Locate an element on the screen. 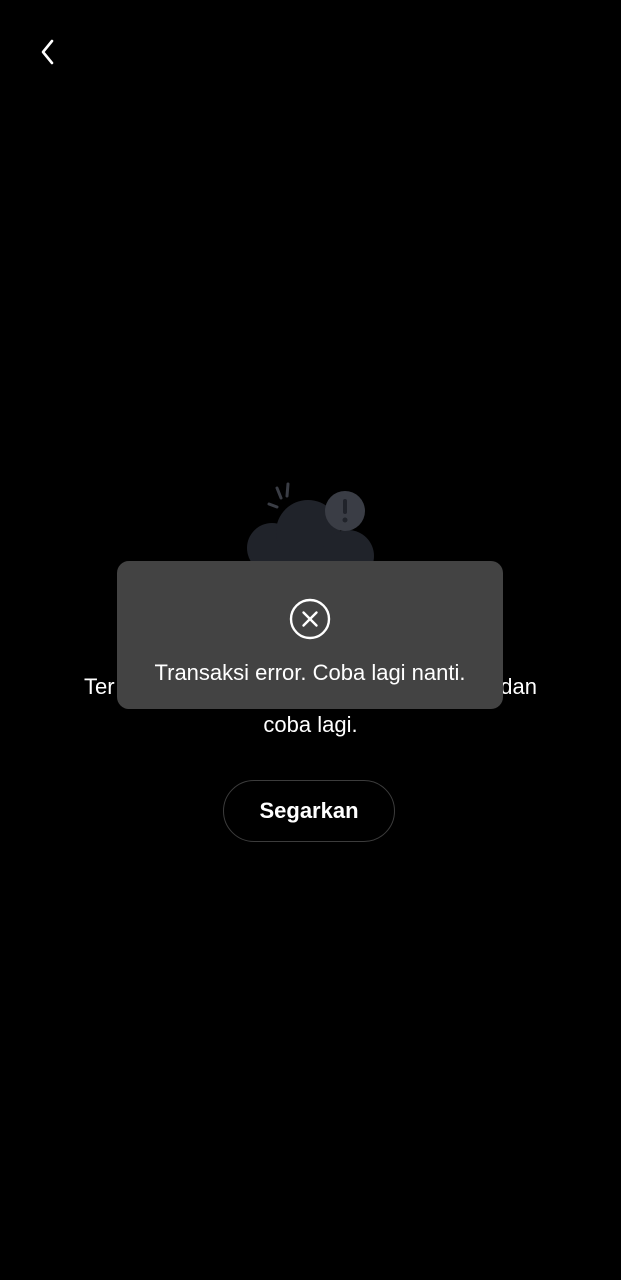 This screenshot has height=1280, width=621. cloud-alert-illustration is located at coordinates (310, 530).